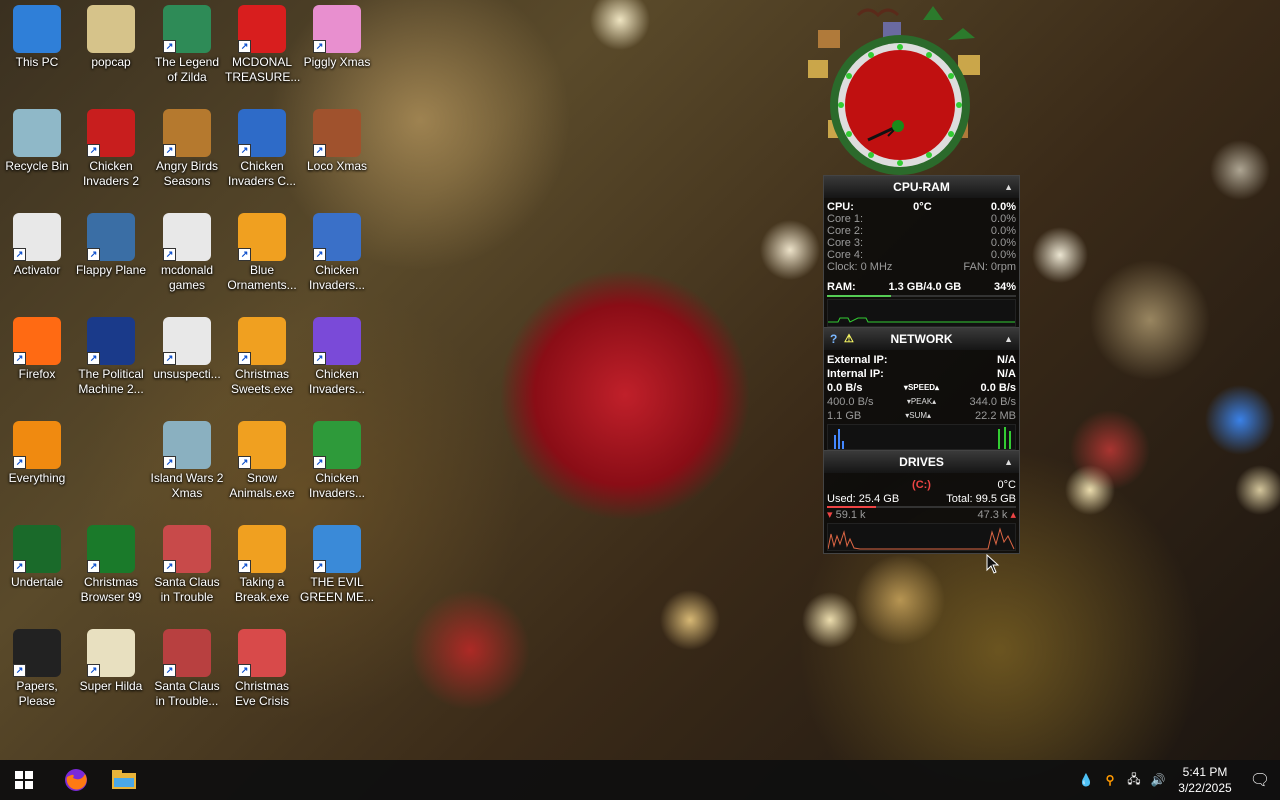 The width and height of the screenshot is (1280, 800). I want to click on desktop-icon-label: Firefox, so click(37, 374).